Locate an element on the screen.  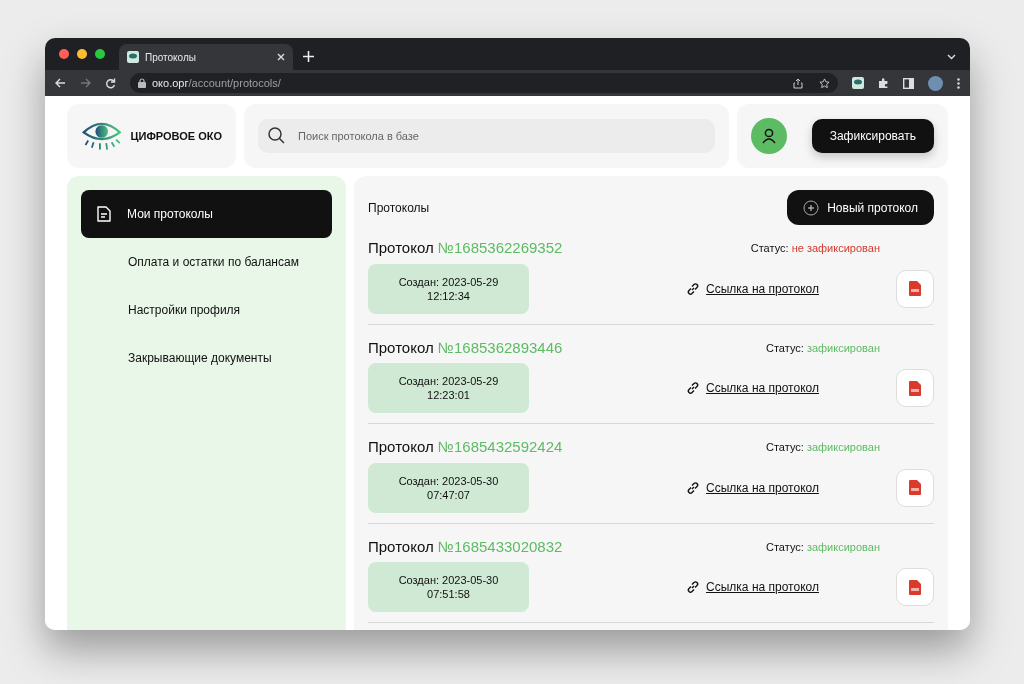
document-icon is located at coordinates (104, 214).